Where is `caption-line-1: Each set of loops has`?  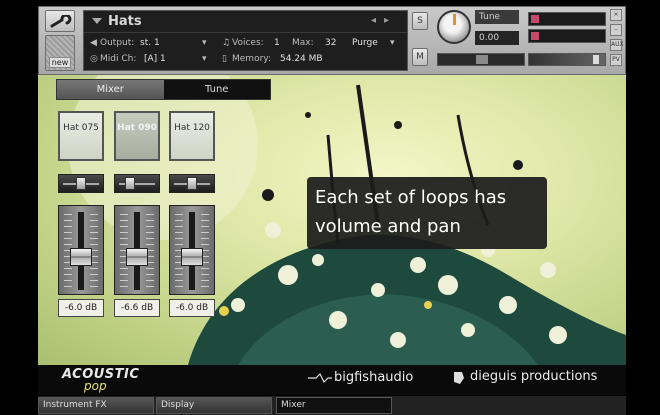 caption-line-1: Each set of loops has is located at coordinates (411, 197).